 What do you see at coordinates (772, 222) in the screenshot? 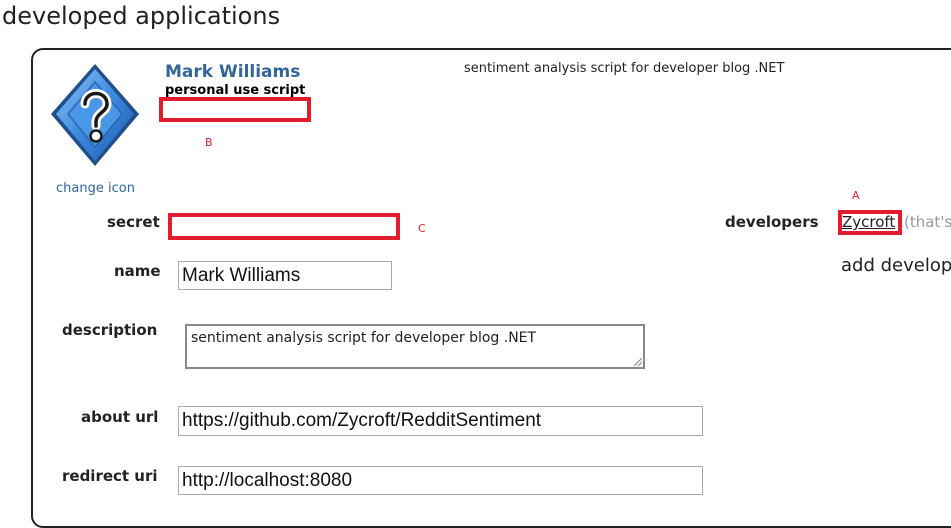
I see `developers-label: developers` at bounding box center [772, 222].